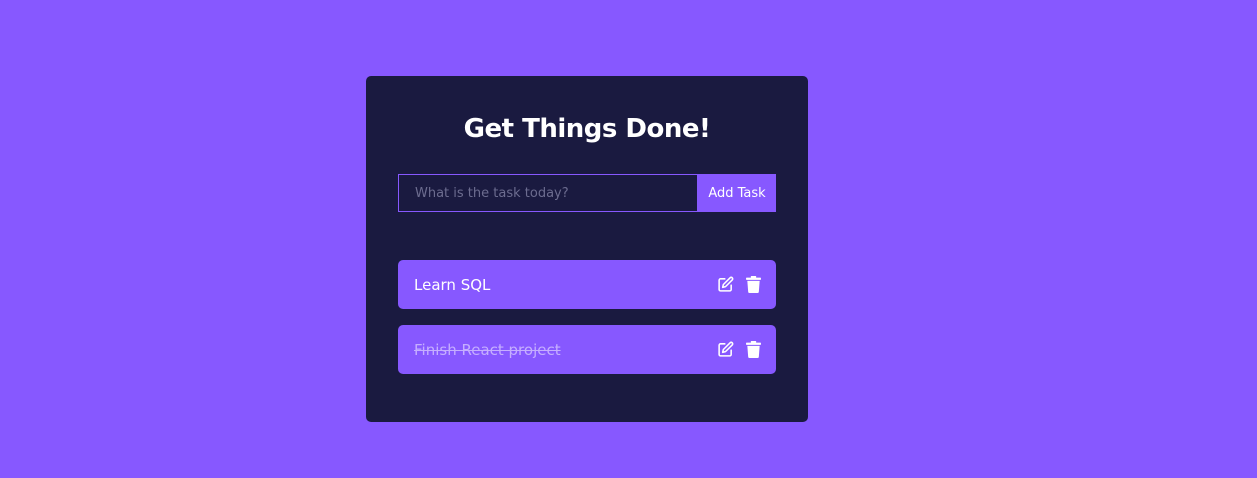 This screenshot has width=1257, height=478. I want to click on todo-text-completed: Finish React project, so click(487, 350).